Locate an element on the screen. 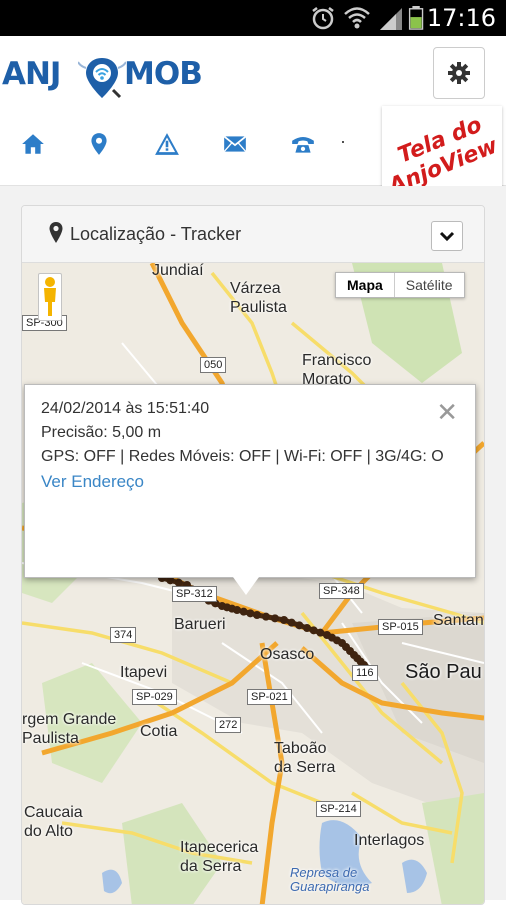 The width and height of the screenshot is (506, 905). place-santana: Santan is located at coordinates (458, 620).